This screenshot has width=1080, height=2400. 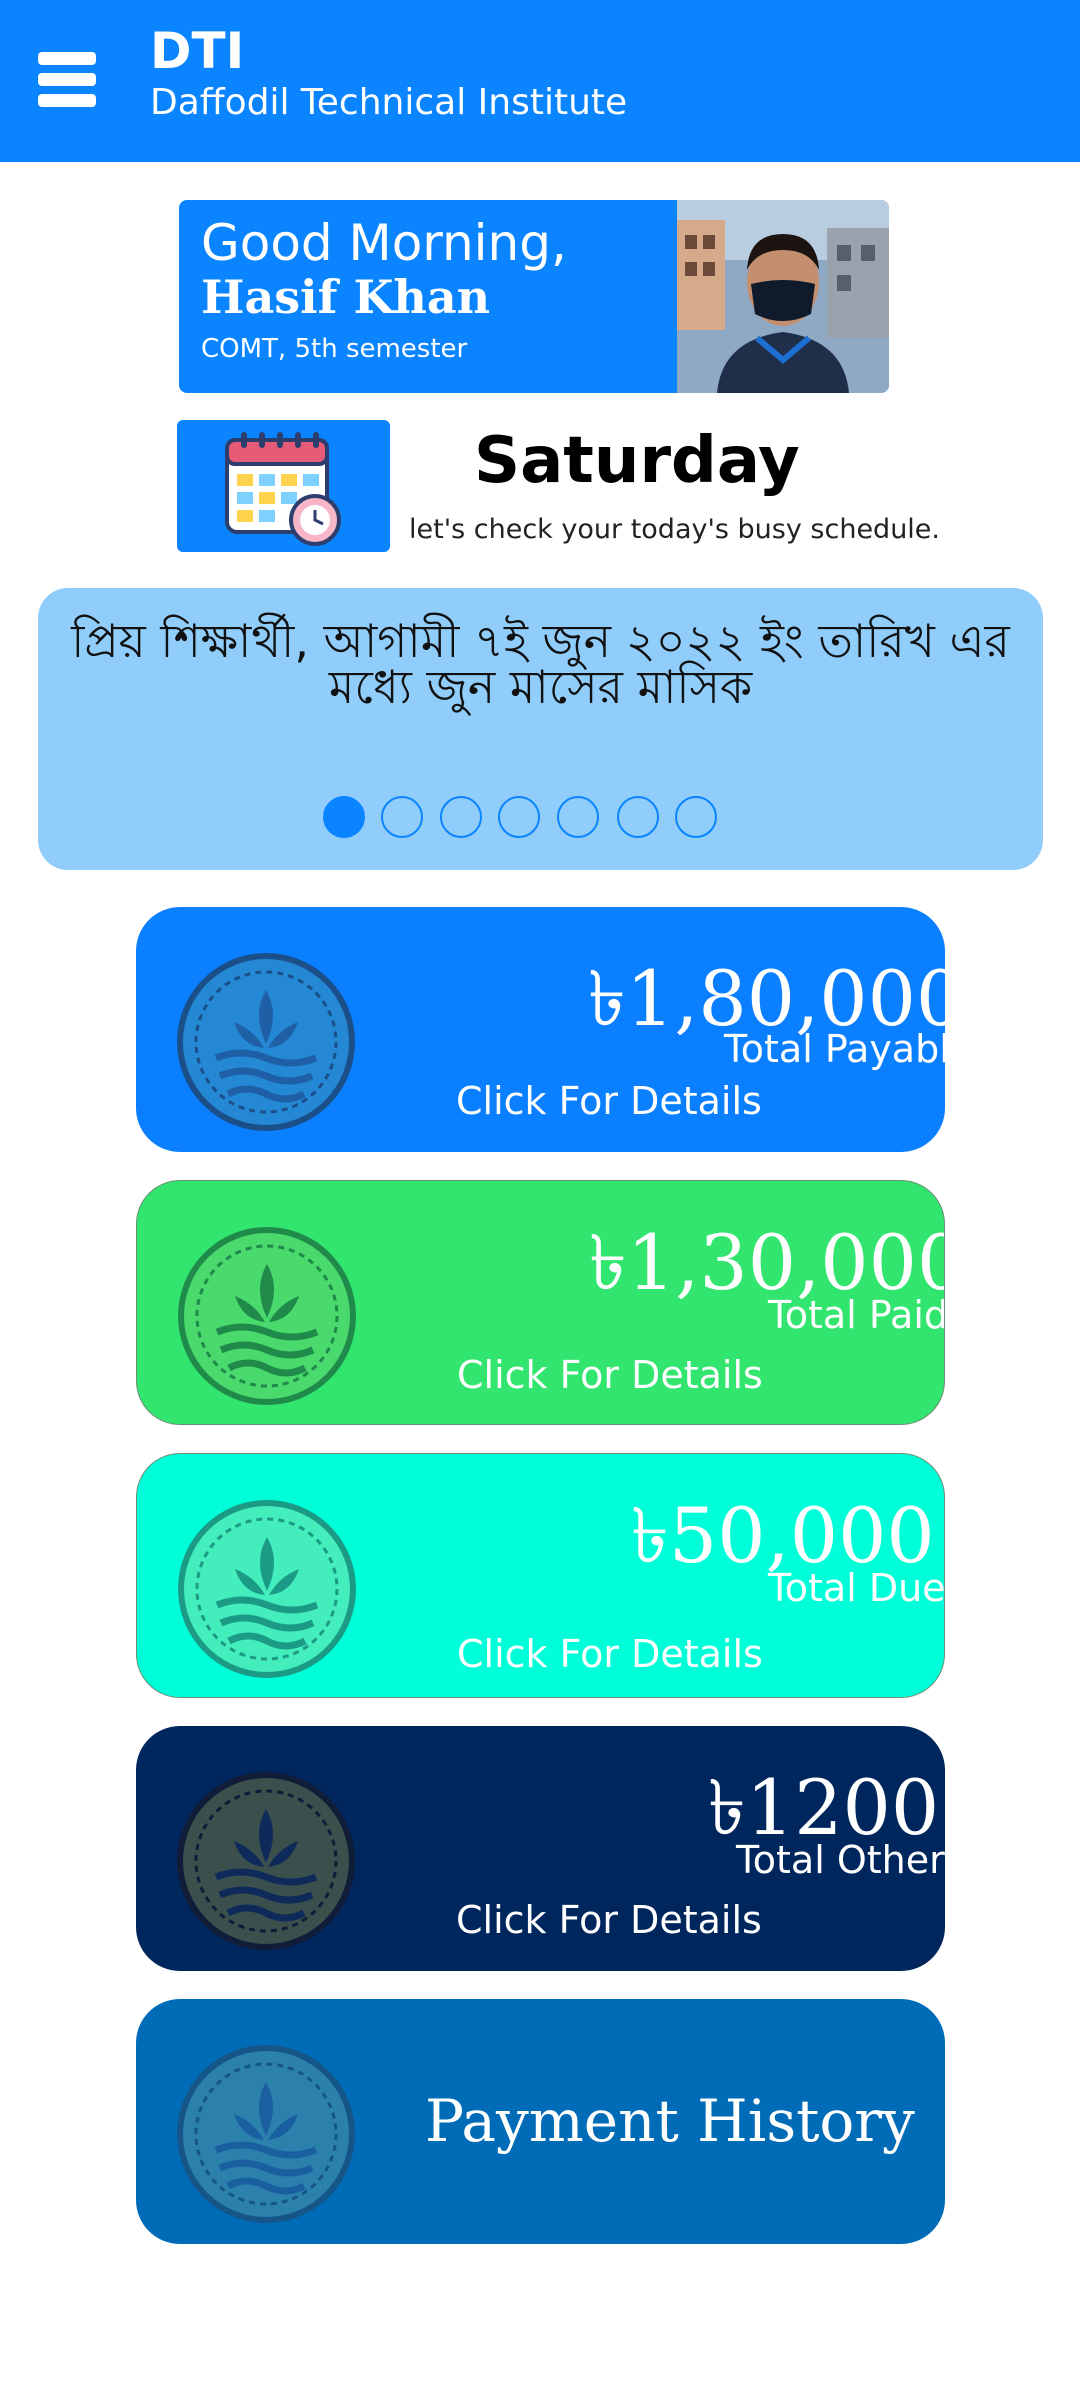 I want to click on student-department: COMT, 5th semester, so click(x=334, y=349).